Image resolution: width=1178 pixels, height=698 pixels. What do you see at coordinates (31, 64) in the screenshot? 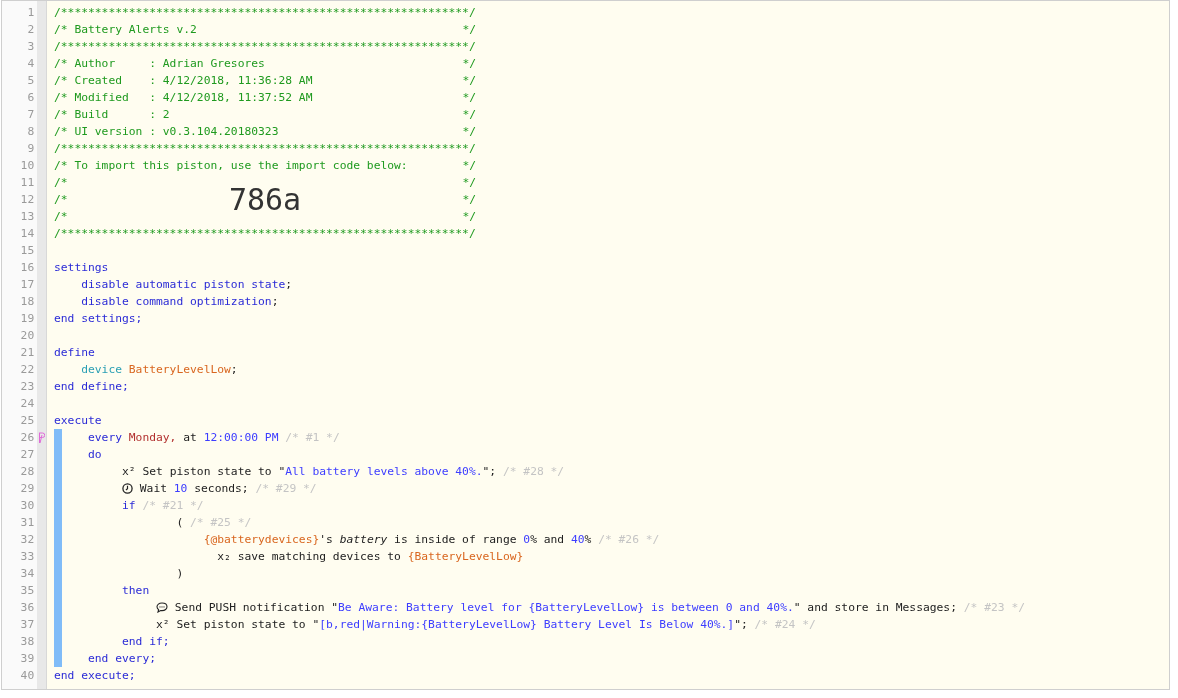
I see `line-number: 4` at bounding box center [31, 64].